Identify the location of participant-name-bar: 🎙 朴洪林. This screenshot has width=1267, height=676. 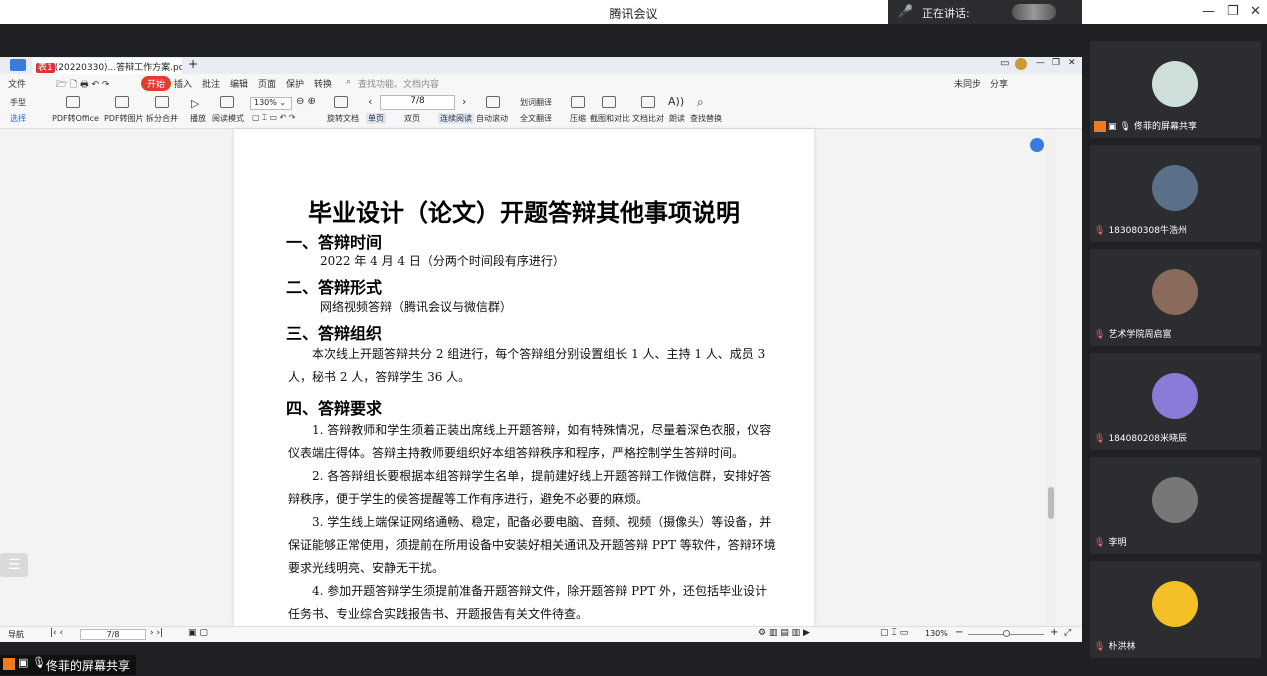
(1175, 647).